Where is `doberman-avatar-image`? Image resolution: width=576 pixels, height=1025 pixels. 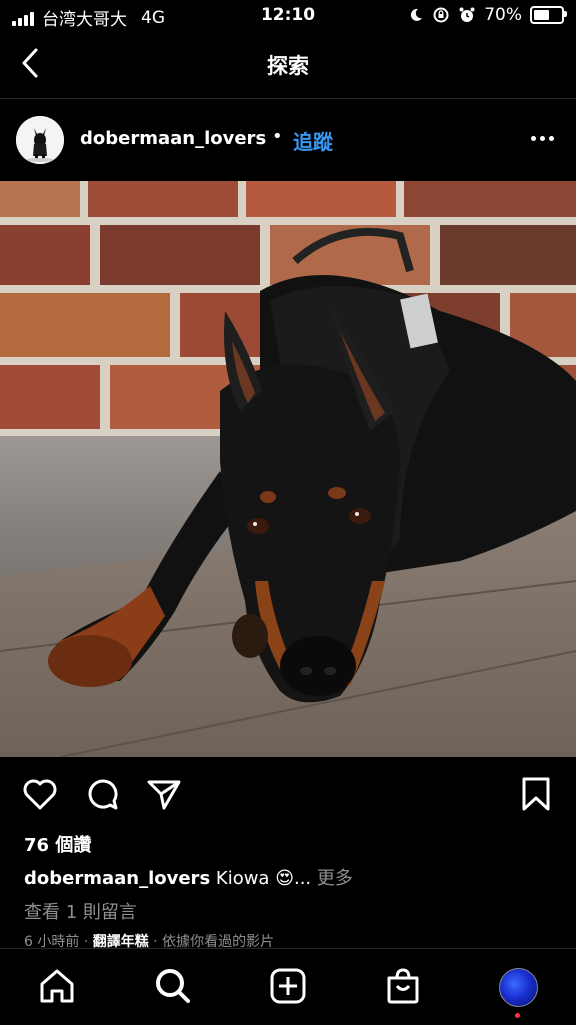 doberman-avatar-image is located at coordinates (40, 140).